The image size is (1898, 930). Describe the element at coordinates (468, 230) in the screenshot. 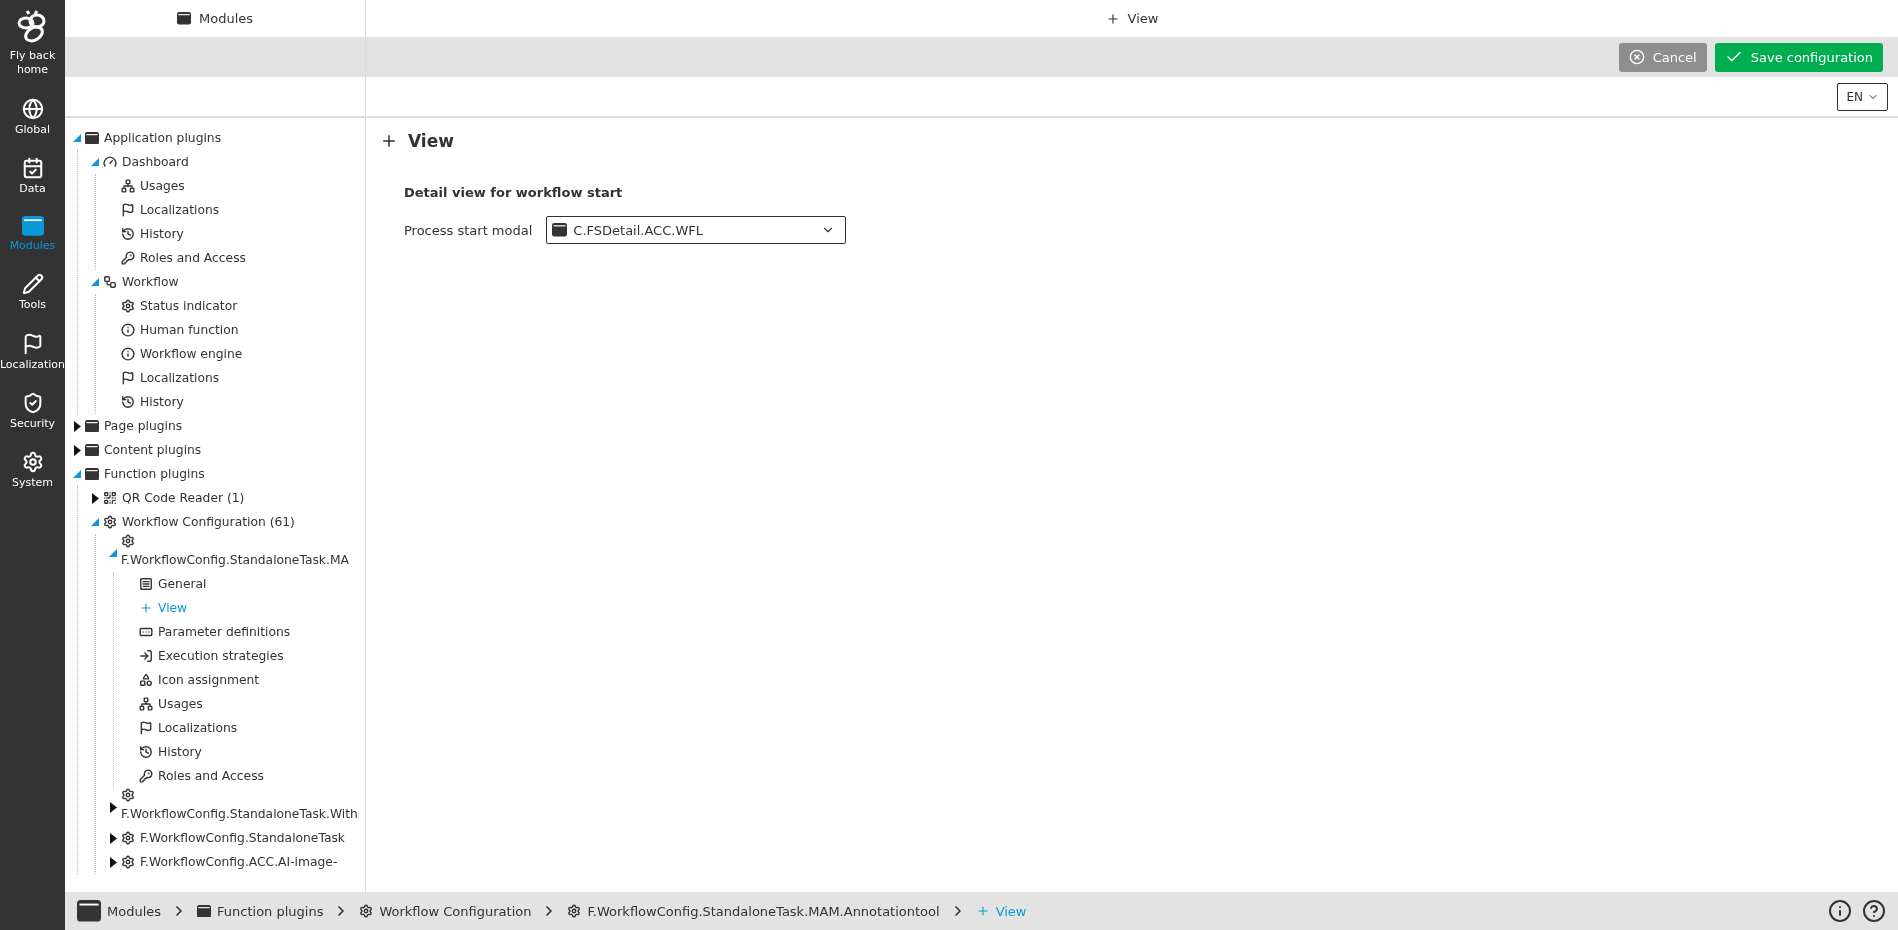

I see `field-label: Process start modal` at that location.